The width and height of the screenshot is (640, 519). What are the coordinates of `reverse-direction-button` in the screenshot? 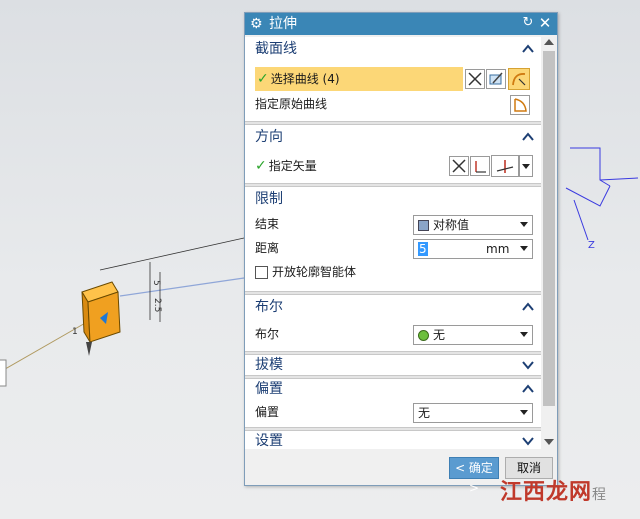 It's located at (459, 166).